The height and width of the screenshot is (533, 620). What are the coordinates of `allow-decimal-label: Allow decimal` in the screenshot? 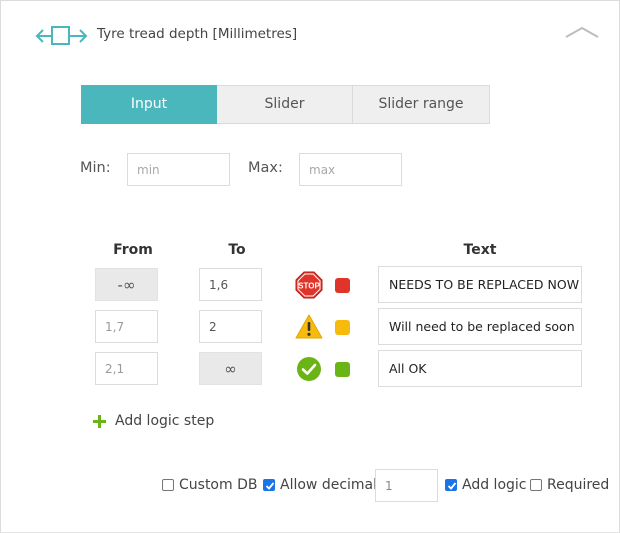 It's located at (329, 485).